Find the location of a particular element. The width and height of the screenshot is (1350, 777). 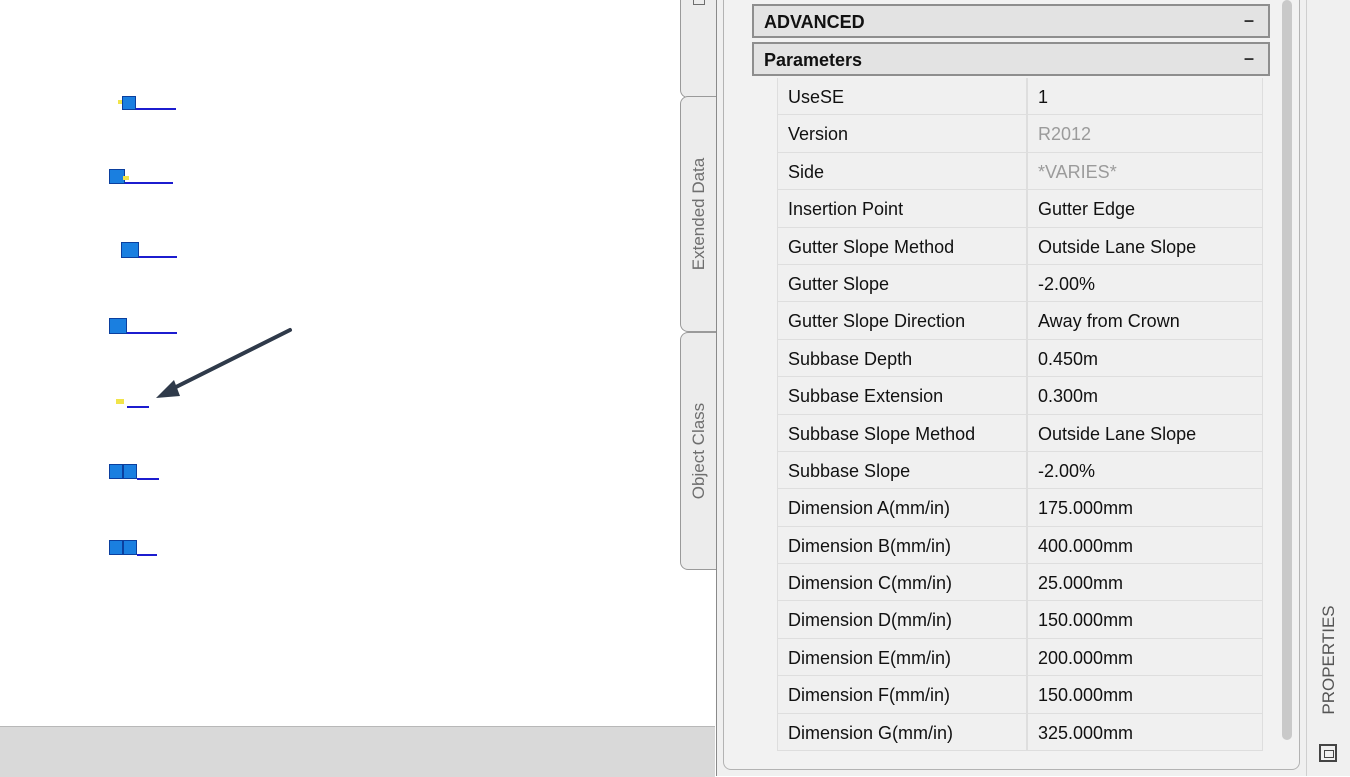

palette-scrollbar is located at coordinates (1287, 370).